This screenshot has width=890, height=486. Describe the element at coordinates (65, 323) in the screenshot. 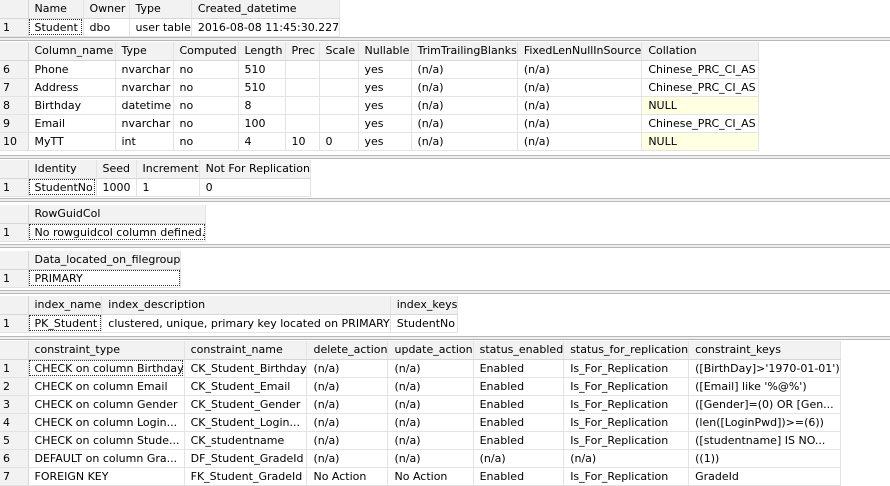

I see `grid-cell: PK_Student` at that location.